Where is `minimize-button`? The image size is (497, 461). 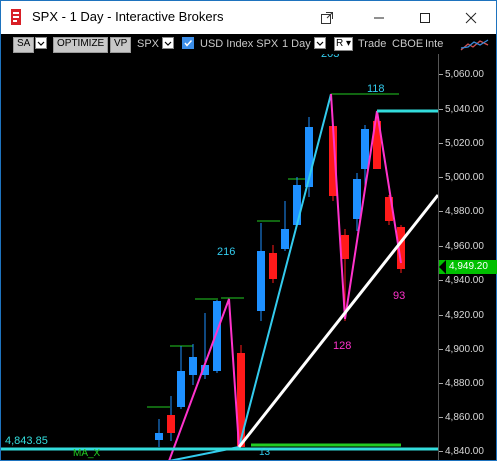 minimize-button is located at coordinates (379, 17).